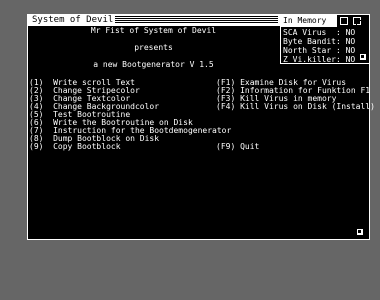 Image resolution: width=380 pixels, height=300 pixels. What do you see at coordinates (344, 21) in the screenshot?
I see `depth-back-icon` at bounding box center [344, 21].